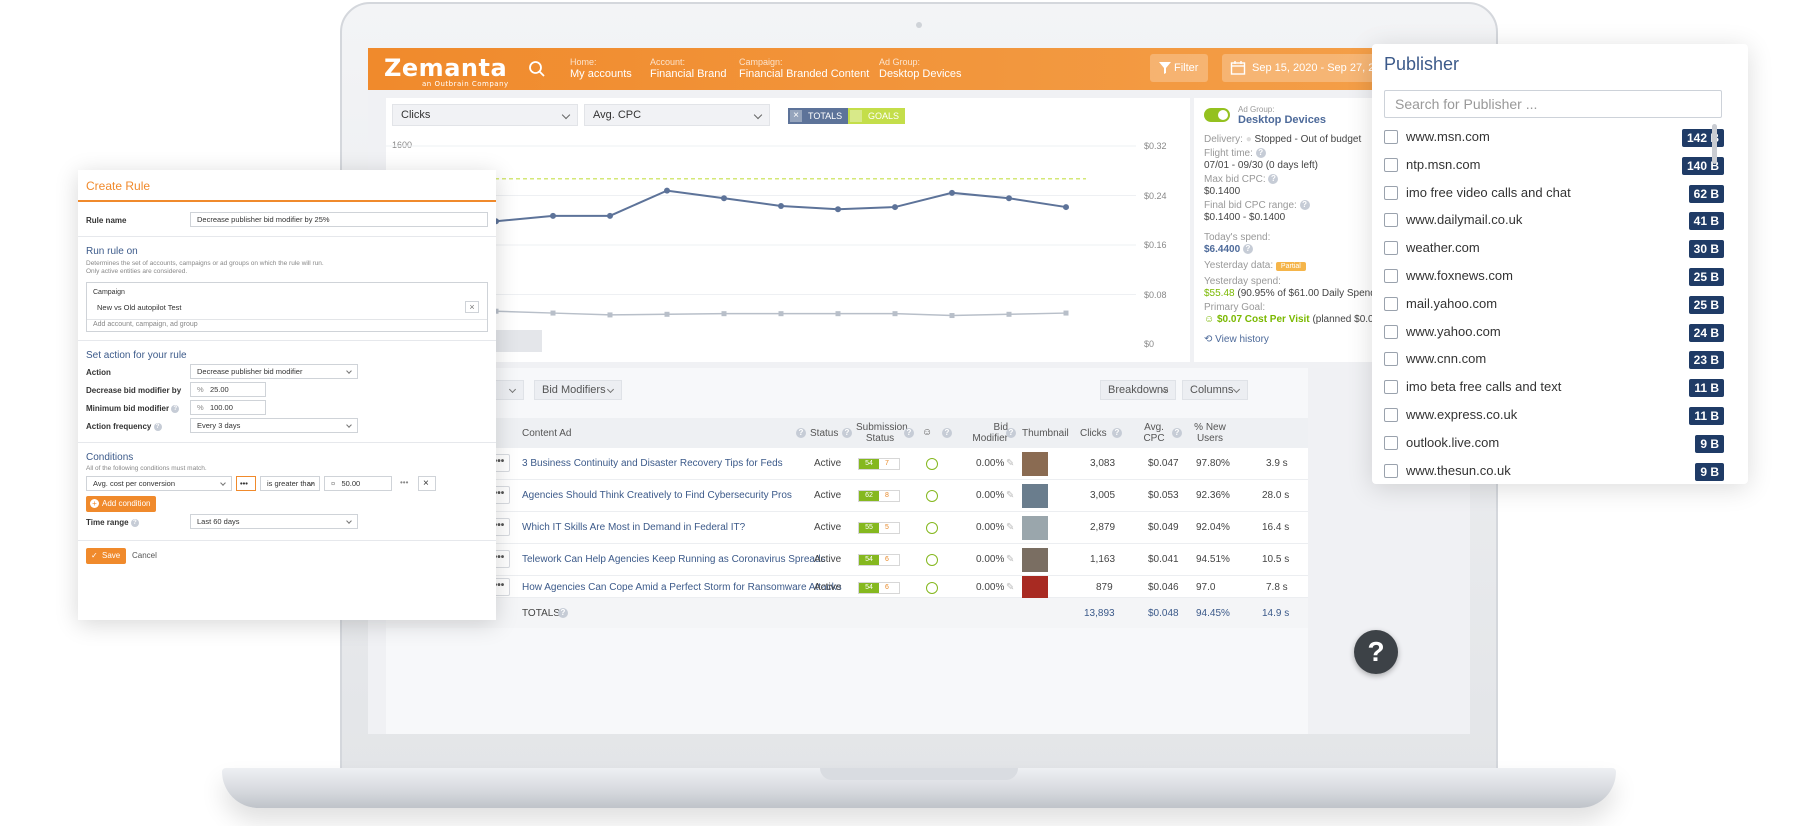  What do you see at coordinates (986, 433) in the screenshot?
I see `header-bid-modifier: Bid Modifier` at bounding box center [986, 433].